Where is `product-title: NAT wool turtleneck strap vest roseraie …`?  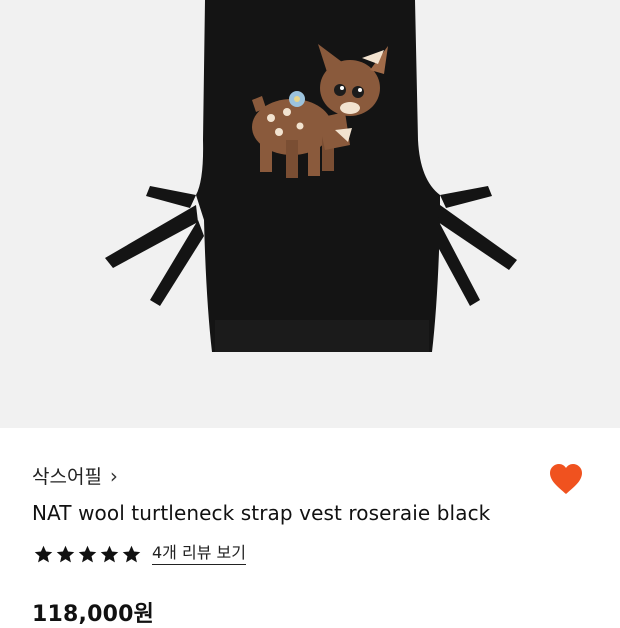 product-title: NAT wool turtleneck strap vest roseraie … is located at coordinates (261, 513).